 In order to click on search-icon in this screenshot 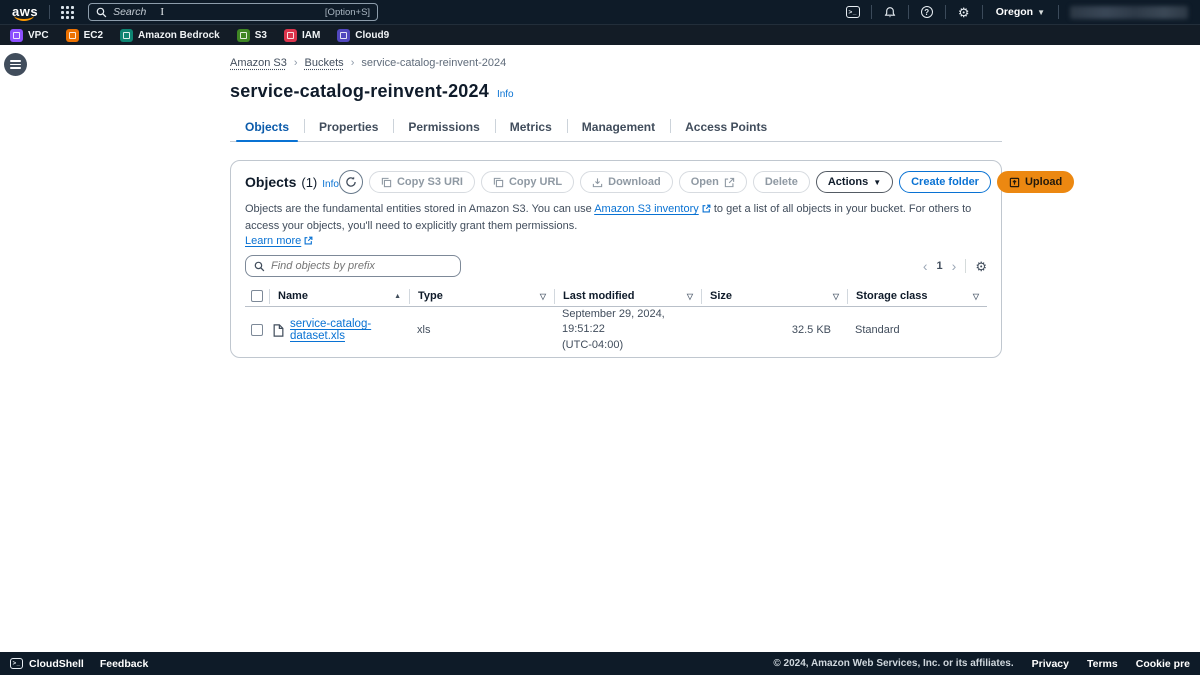, I will do `click(259, 266)`.